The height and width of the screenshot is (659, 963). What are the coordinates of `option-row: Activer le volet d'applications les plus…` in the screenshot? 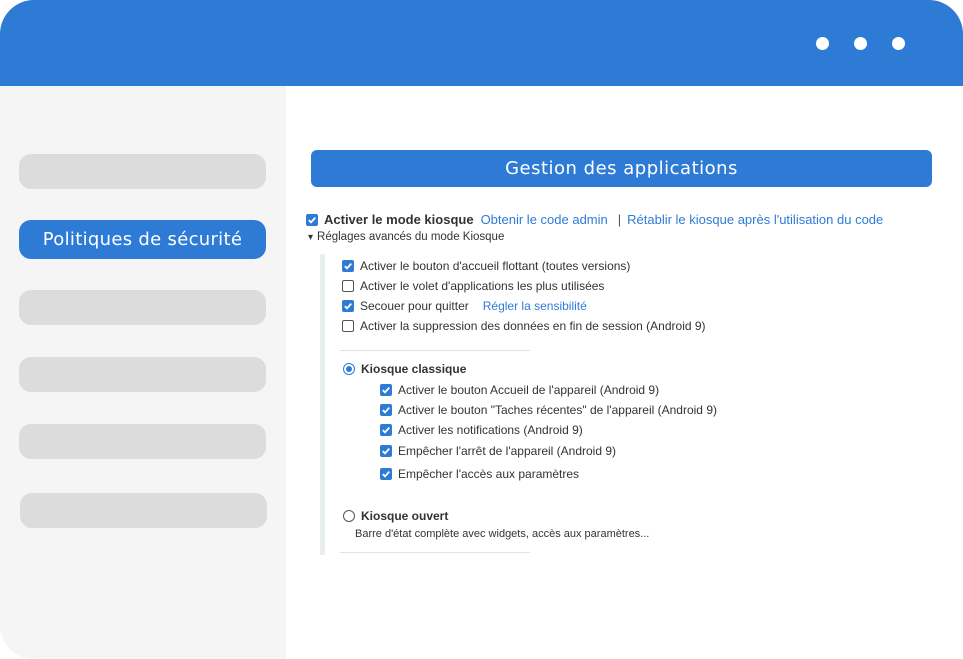 It's located at (473, 286).